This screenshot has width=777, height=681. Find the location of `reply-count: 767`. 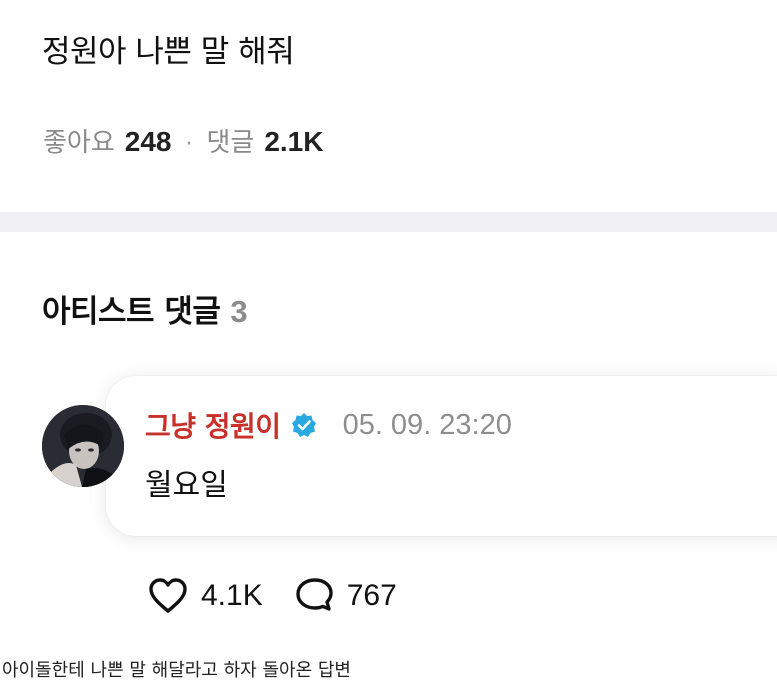

reply-count: 767 is located at coordinates (371, 595).